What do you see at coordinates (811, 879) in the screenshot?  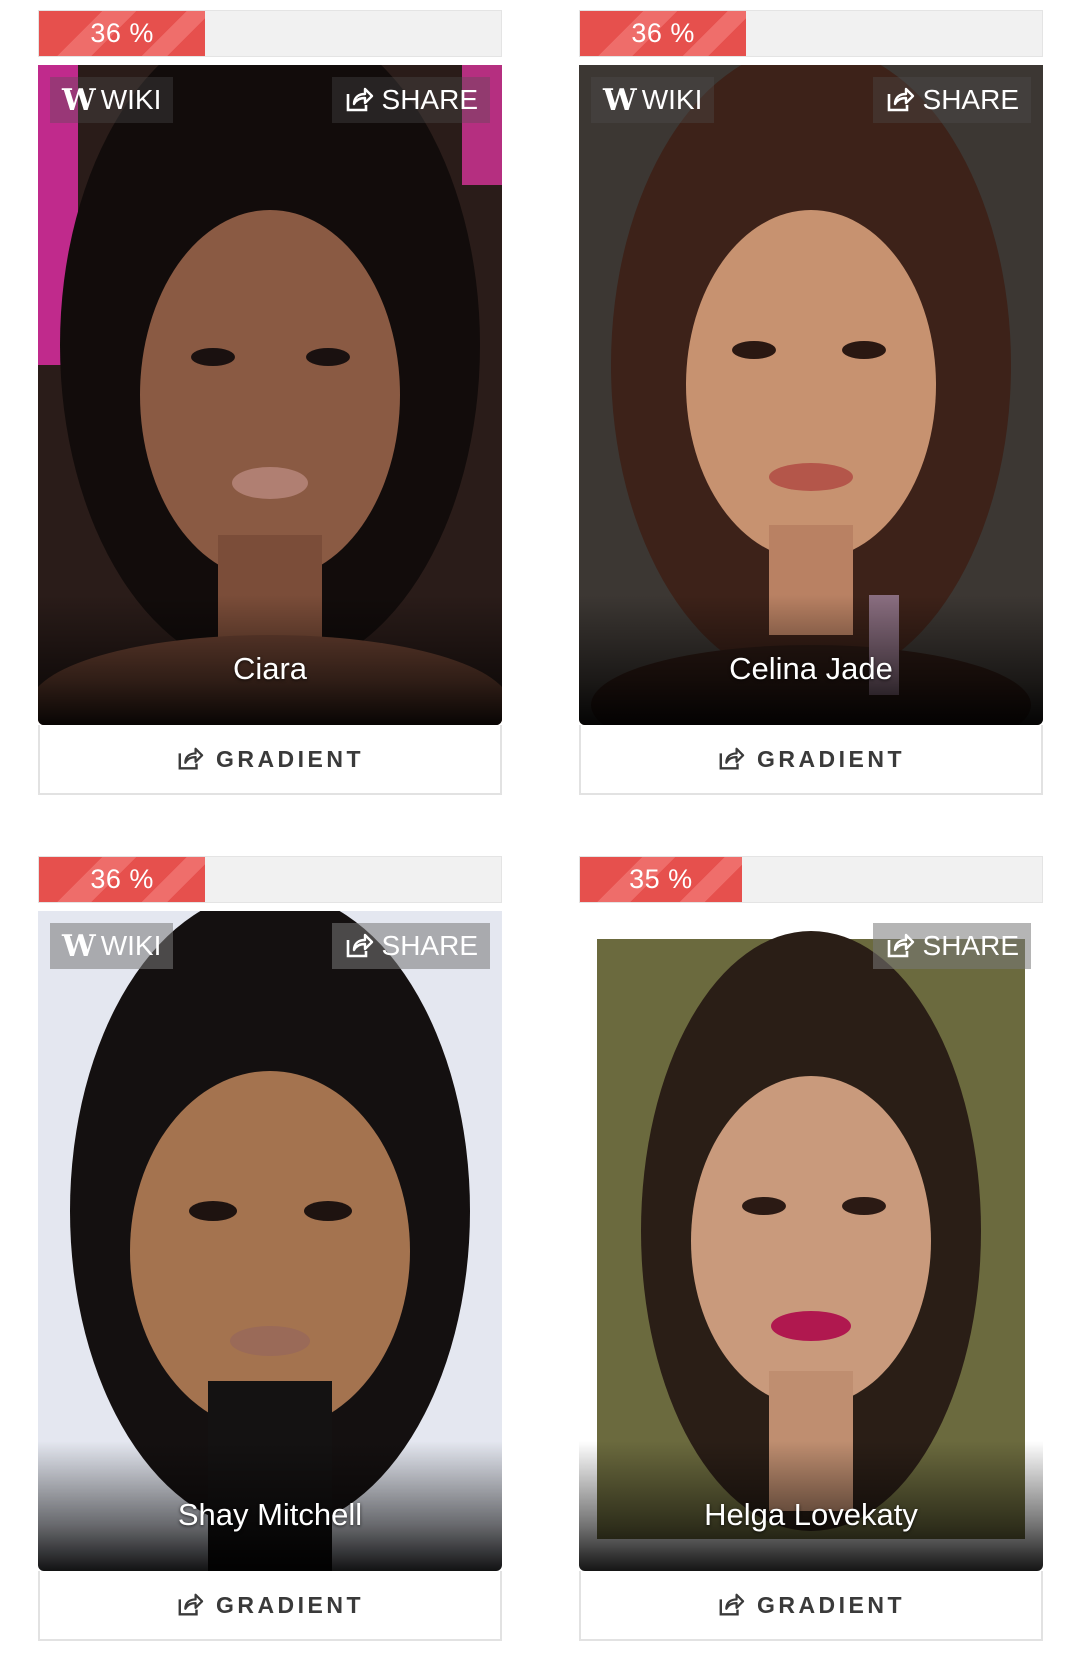 I see `match-bar: 35 %` at bounding box center [811, 879].